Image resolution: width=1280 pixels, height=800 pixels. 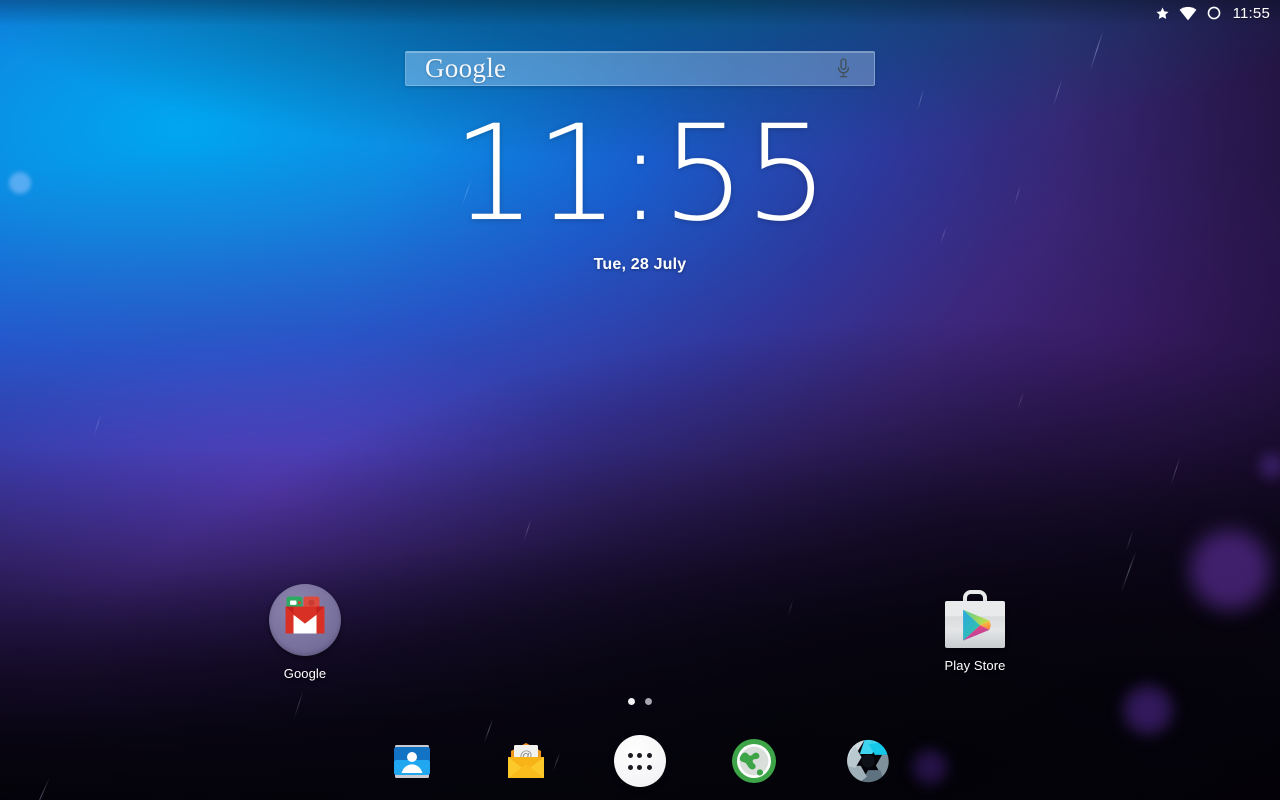 I want to click on microphone-icon, so click(x=843, y=67).